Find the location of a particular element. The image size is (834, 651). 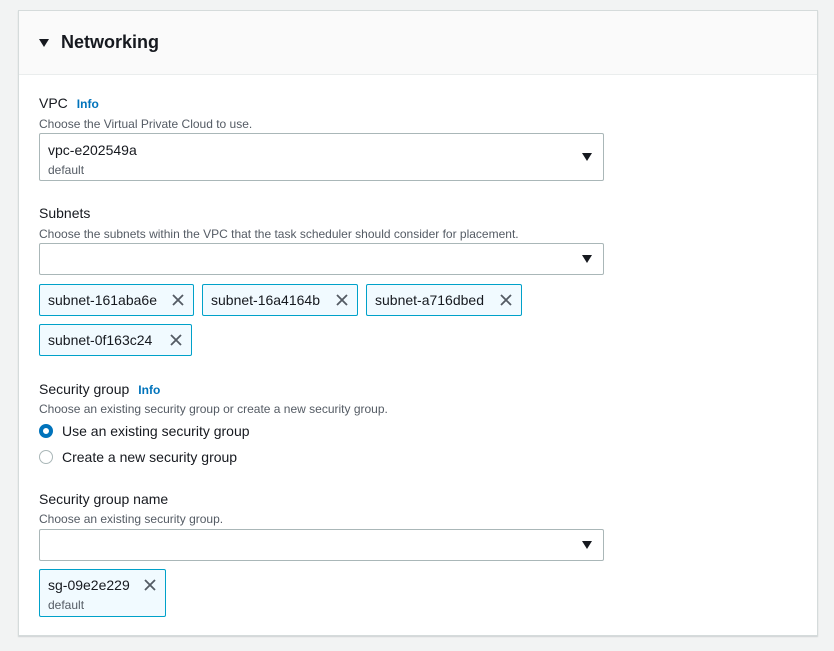

token-label: subnet-16a4164b is located at coordinates (265, 300).